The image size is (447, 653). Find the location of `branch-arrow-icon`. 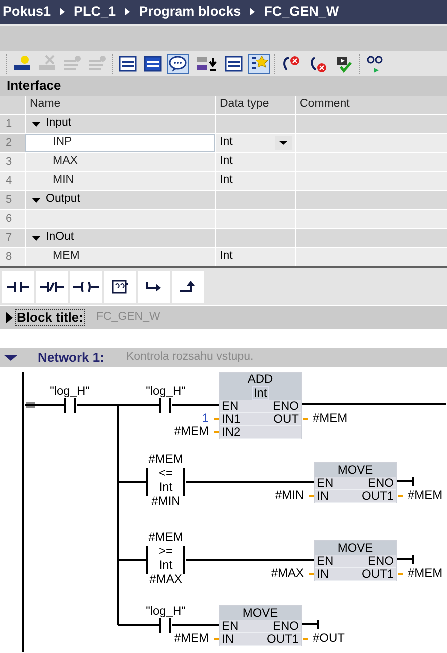

branch-arrow-icon is located at coordinates (154, 287).